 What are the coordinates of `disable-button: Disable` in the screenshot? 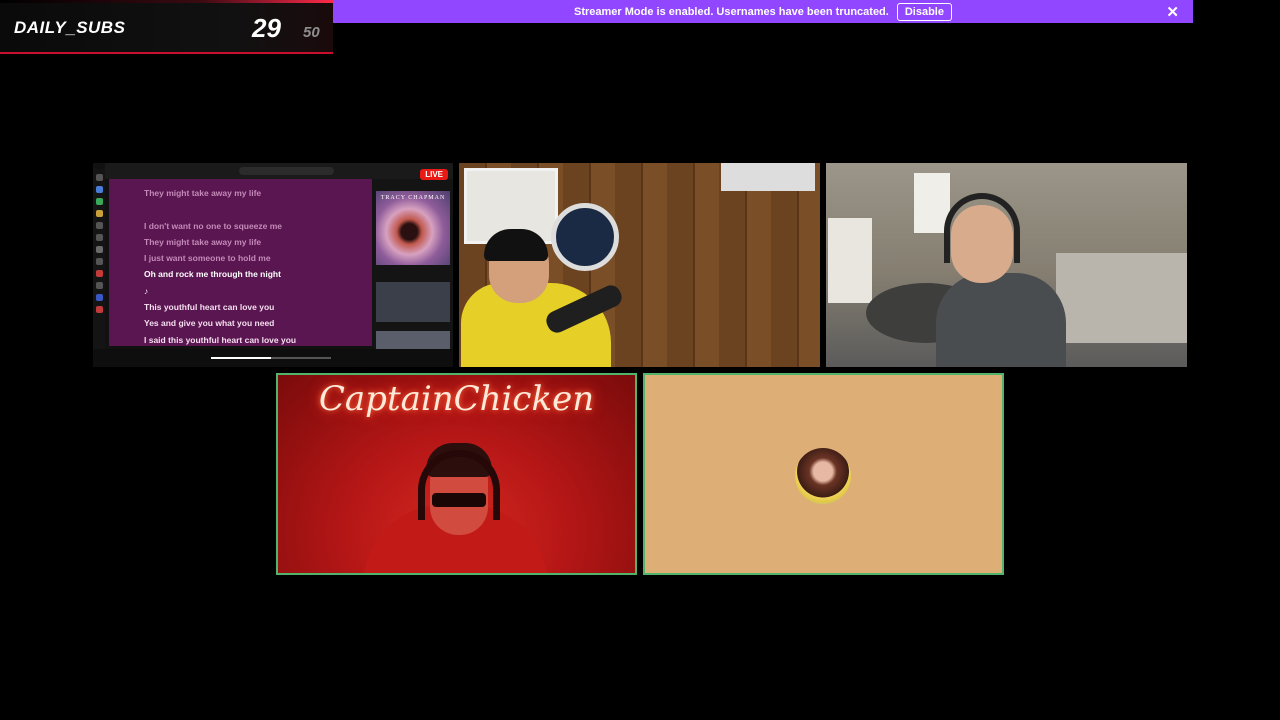 It's located at (924, 11).